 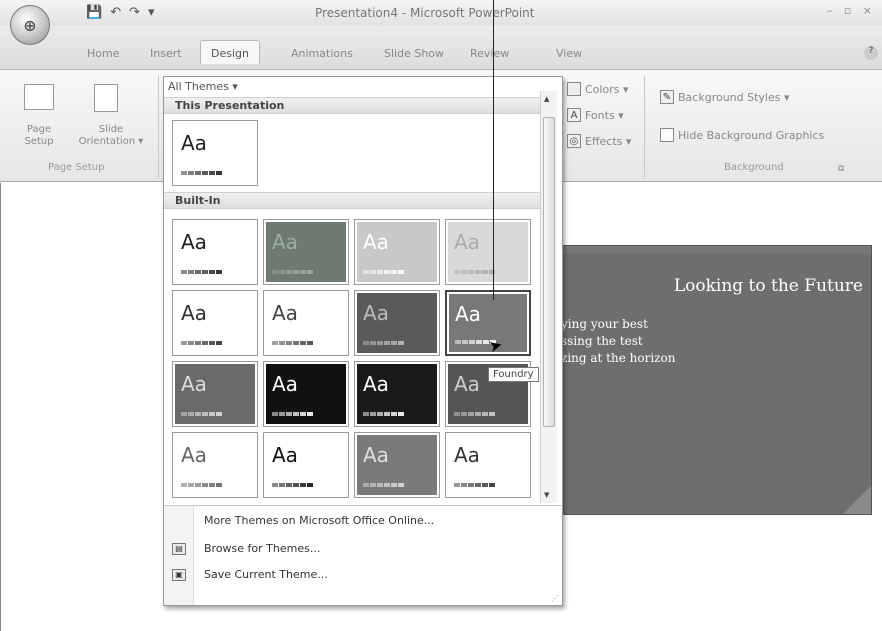 What do you see at coordinates (179, 555) in the screenshot?
I see `menu-icon-strip` at bounding box center [179, 555].